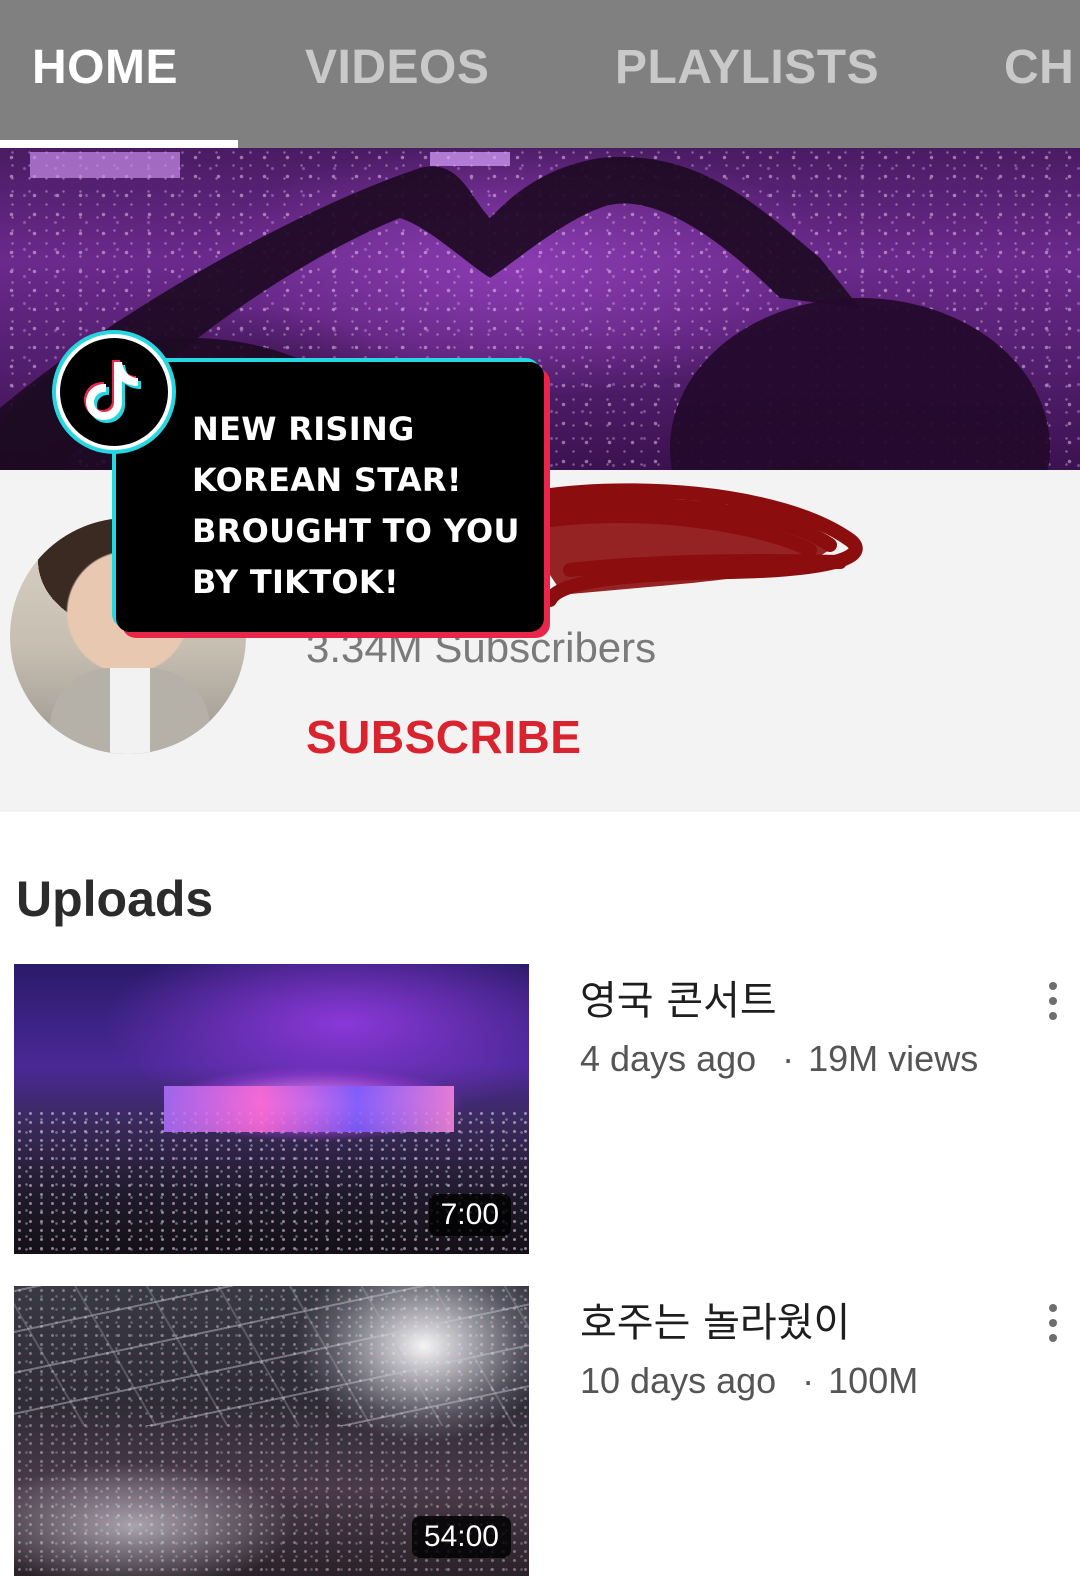 This screenshot has height=1578, width=1080. Describe the element at coordinates (309, 1109) in the screenshot. I see `stage-screens` at that location.